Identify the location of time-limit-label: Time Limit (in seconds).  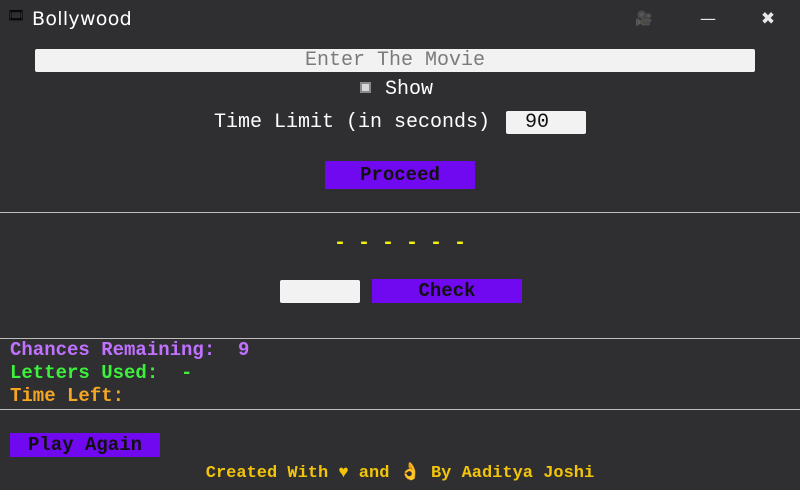
(352, 122).